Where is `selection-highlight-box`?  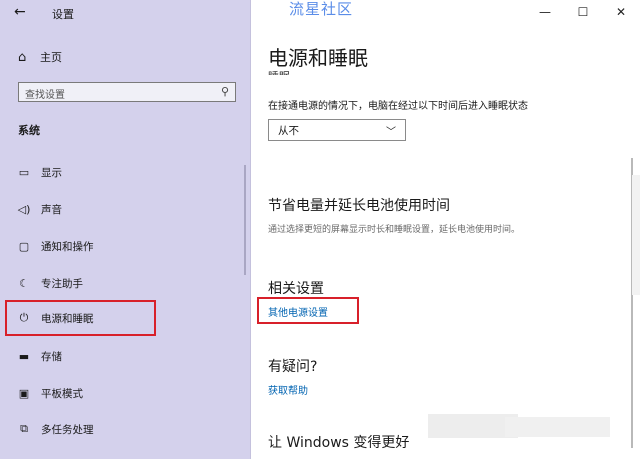
selection-highlight-box is located at coordinates (80, 318).